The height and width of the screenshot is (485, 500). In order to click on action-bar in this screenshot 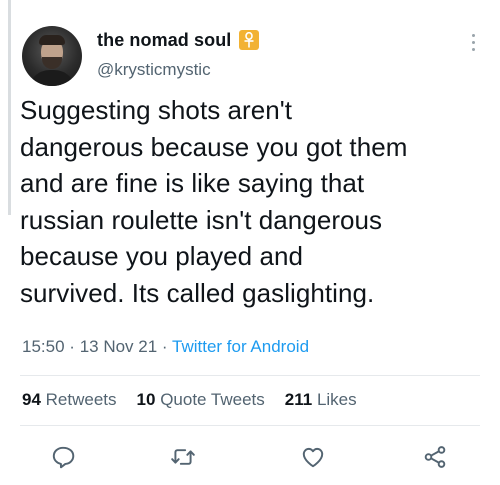, I will do `click(250, 458)`.